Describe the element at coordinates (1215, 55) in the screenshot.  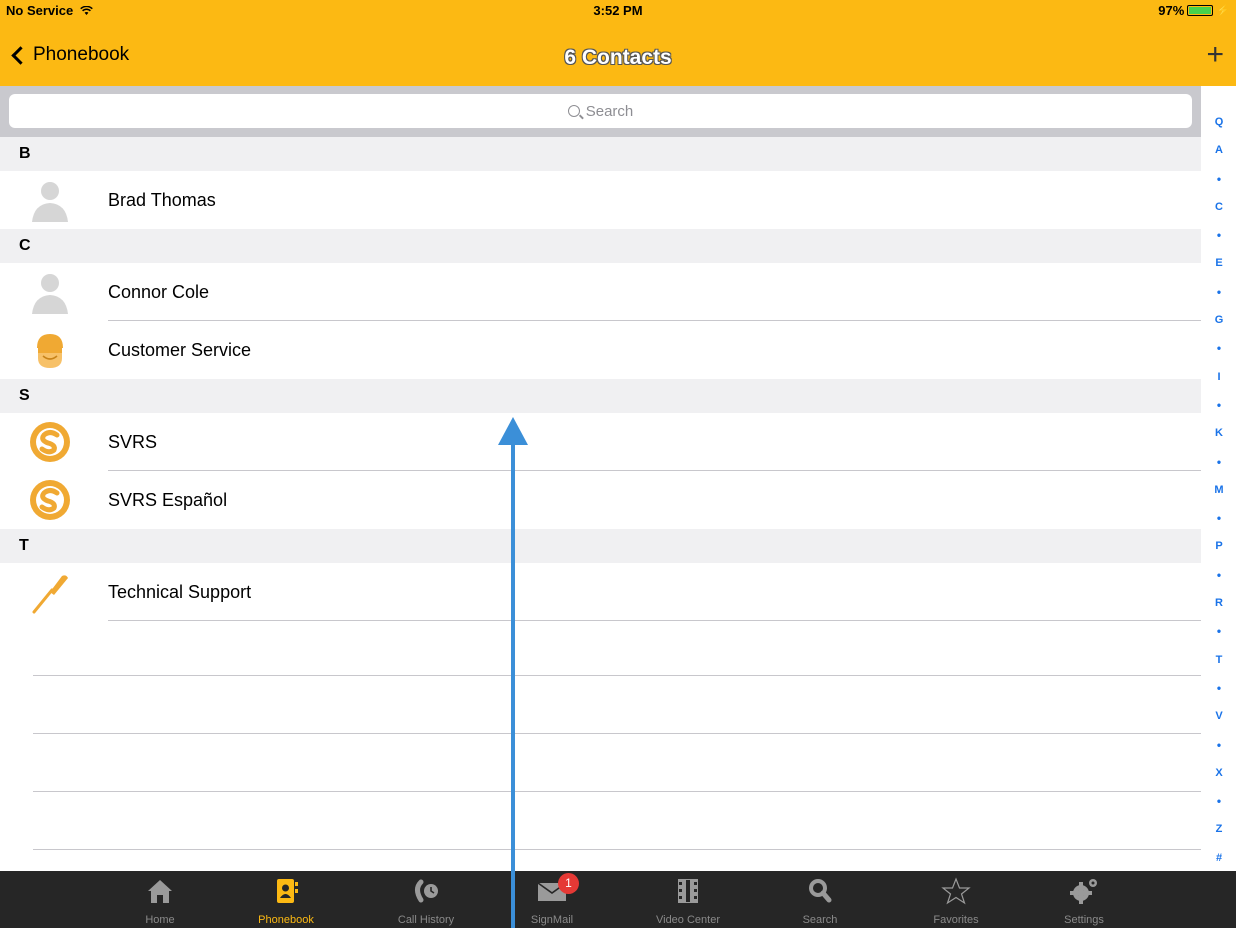
I see `add-contact-button: +` at that location.